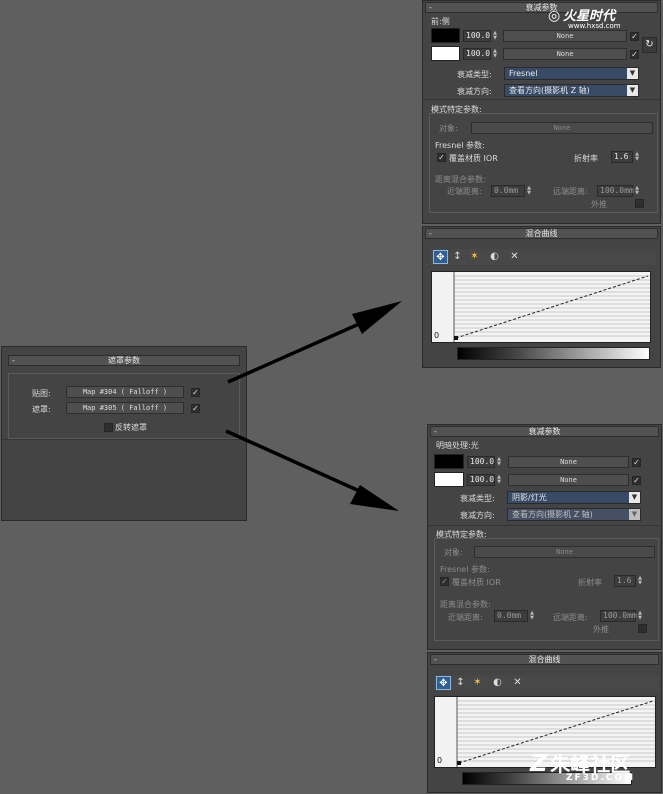  What do you see at coordinates (554, 16) in the screenshot?
I see `hxsd-logo-icon: ◎` at bounding box center [554, 16].